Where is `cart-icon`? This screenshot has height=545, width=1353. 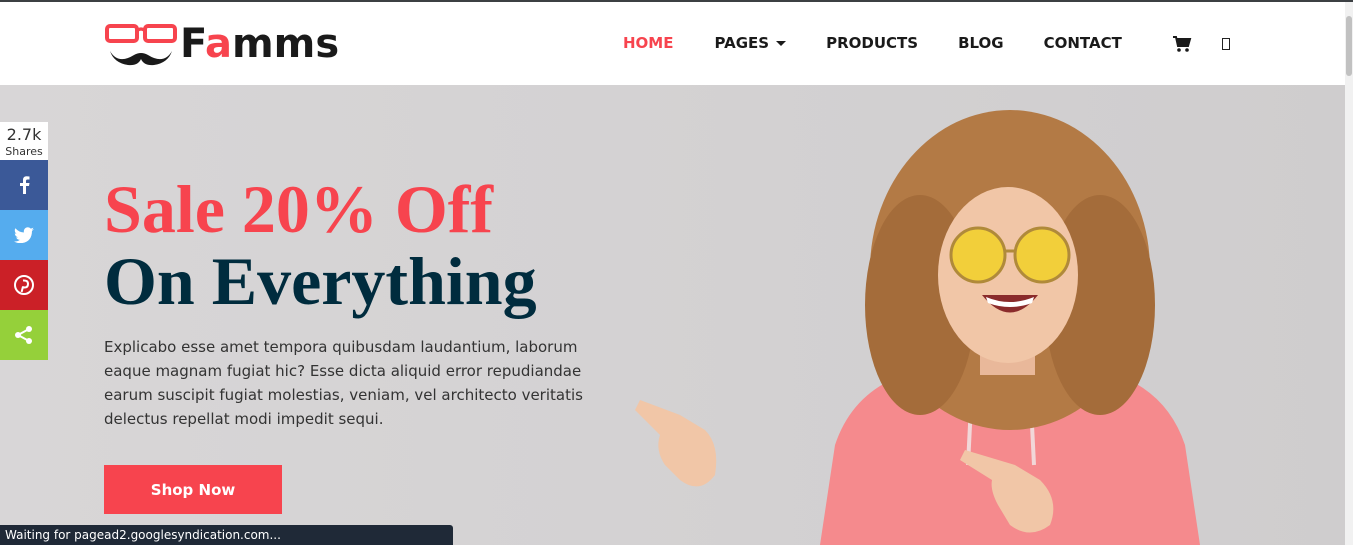
cart-icon is located at coordinates (1182, 44).